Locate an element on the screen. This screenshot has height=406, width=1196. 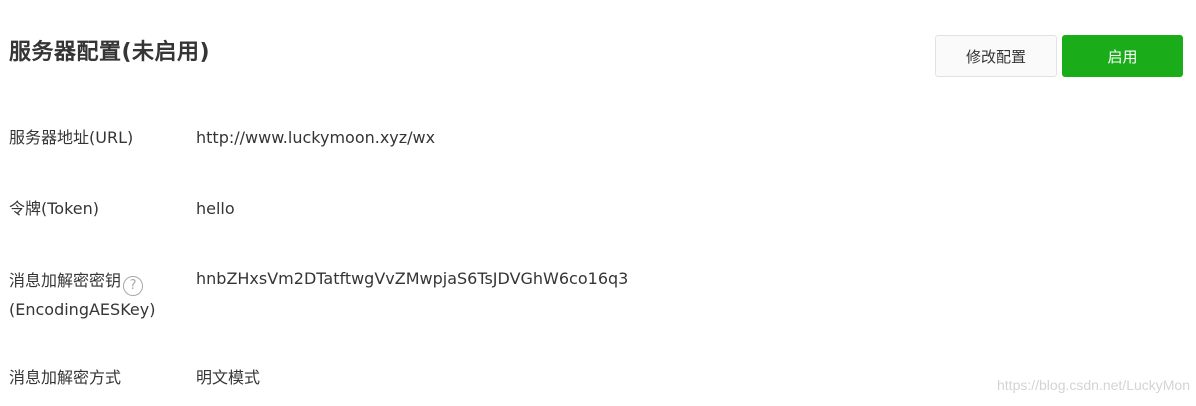
aes-key-label: 消息加解密密钥? (EncodingAESKey) is located at coordinates (82, 295).